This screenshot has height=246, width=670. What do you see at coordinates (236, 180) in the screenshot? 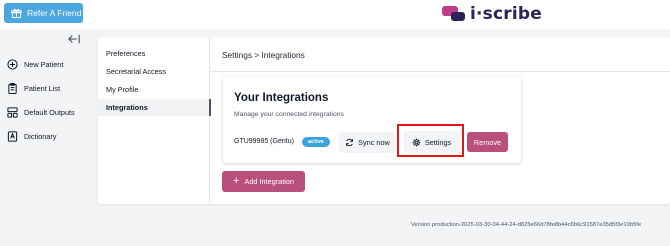
I see `plus-icon: +` at bounding box center [236, 180].